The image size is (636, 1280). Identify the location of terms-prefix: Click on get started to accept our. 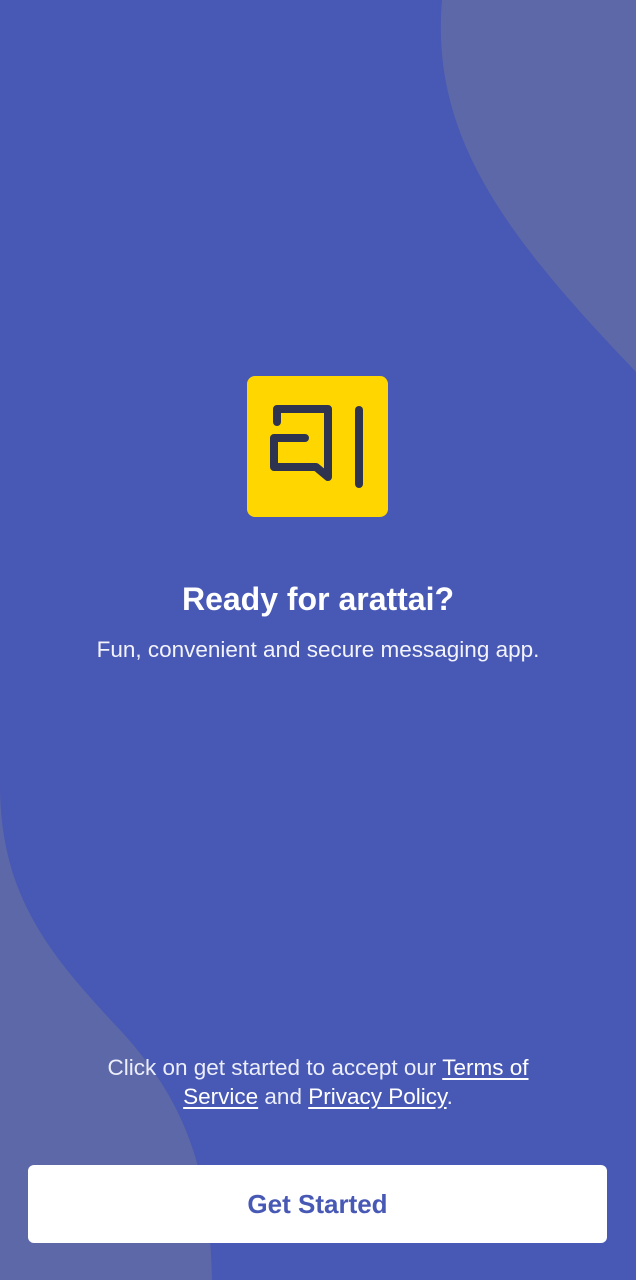
(275, 1067).